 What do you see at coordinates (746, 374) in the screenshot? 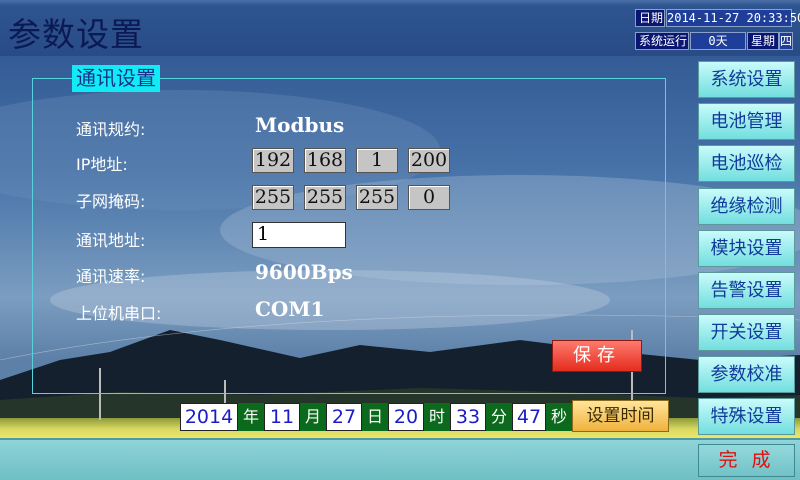
I see `nav-parameter-calibration: 参数校准` at bounding box center [746, 374].